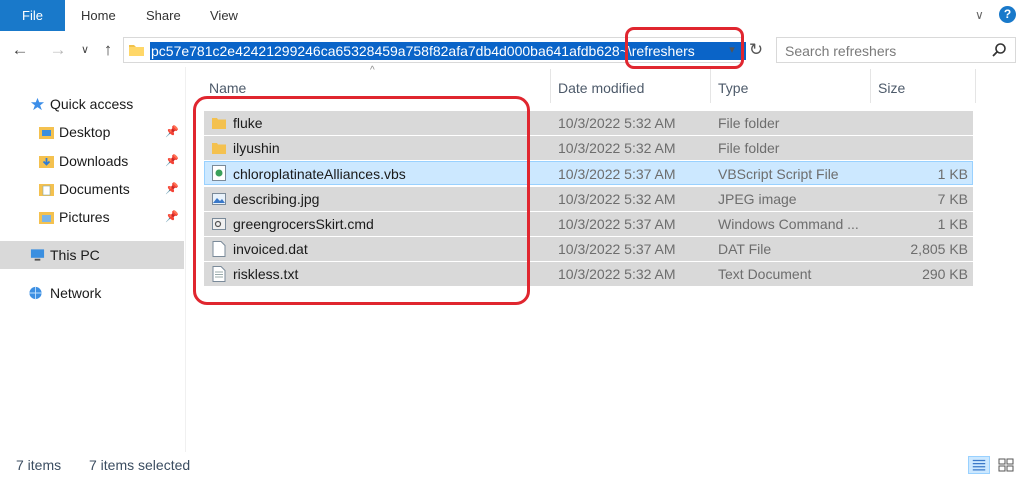 The image size is (1024, 478). What do you see at coordinates (982, 15) in the screenshot?
I see `collapse-ribbon-icon: ∨` at bounding box center [982, 15].